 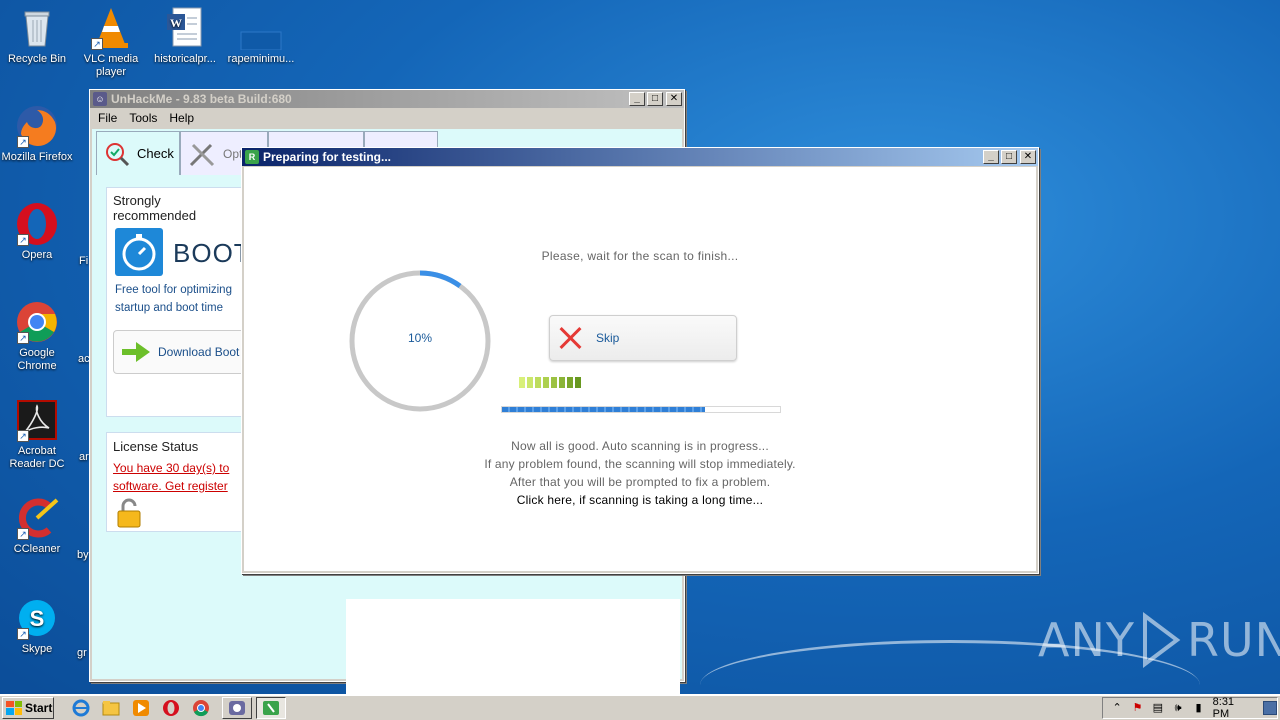 I want to click on padlock-icon, so click(x=129, y=513).